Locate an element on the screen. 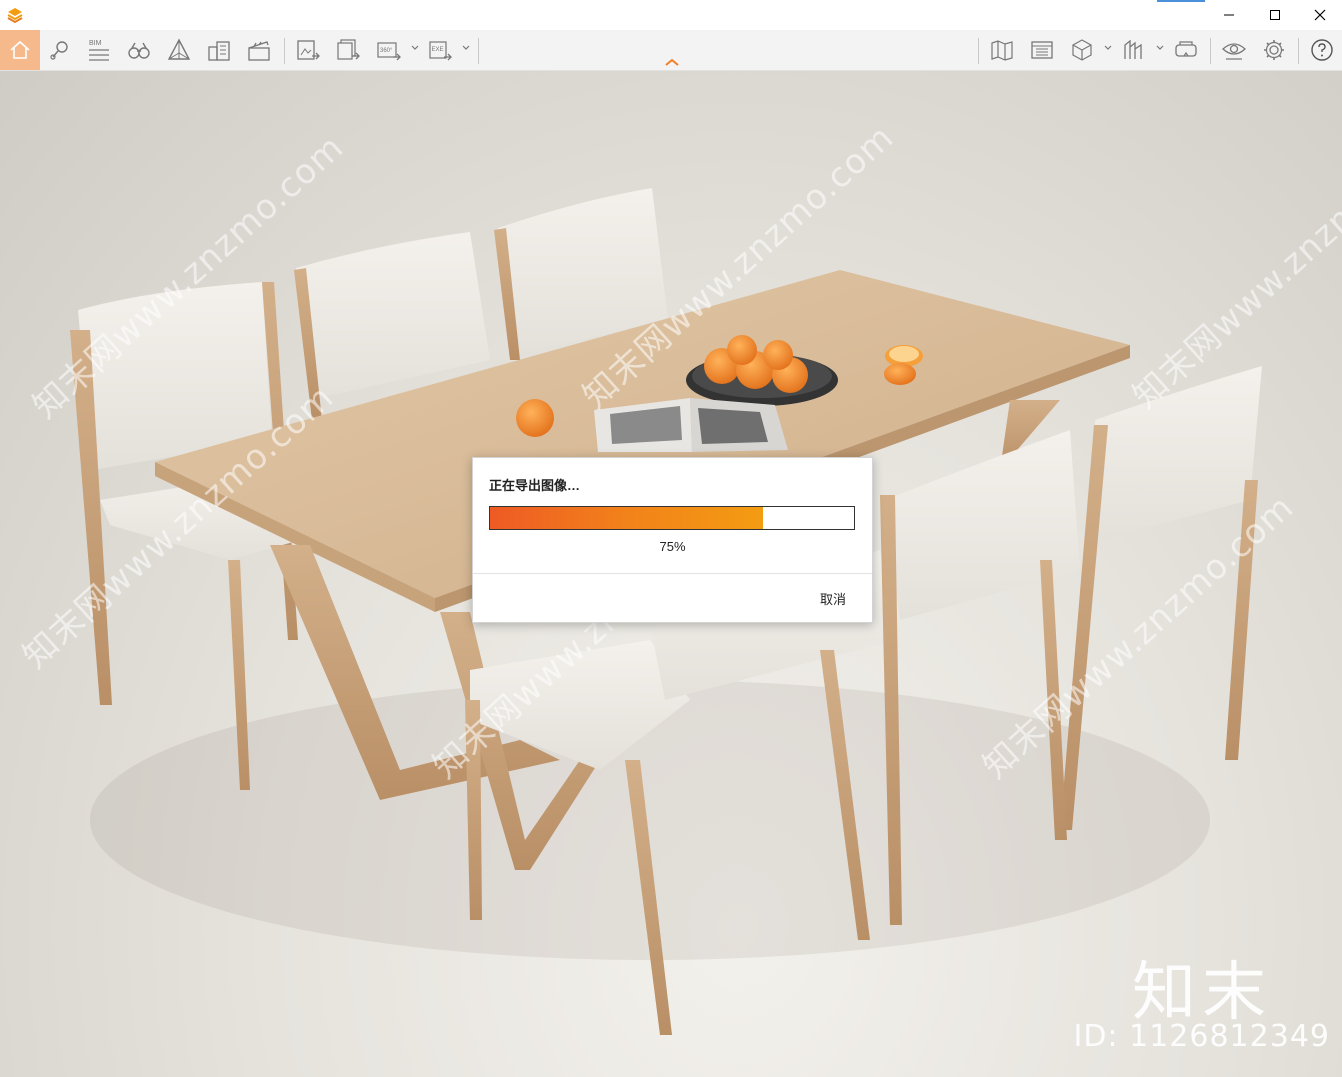 The width and height of the screenshot is (1342, 1077). progress-bar is located at coordinates (672, 518).